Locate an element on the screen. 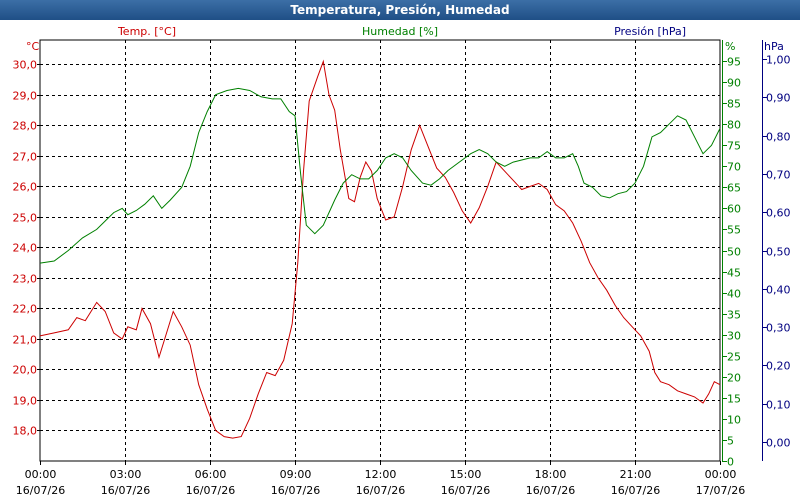  pressure-tick-label: 0,80 is located at coordinates (778, 137).